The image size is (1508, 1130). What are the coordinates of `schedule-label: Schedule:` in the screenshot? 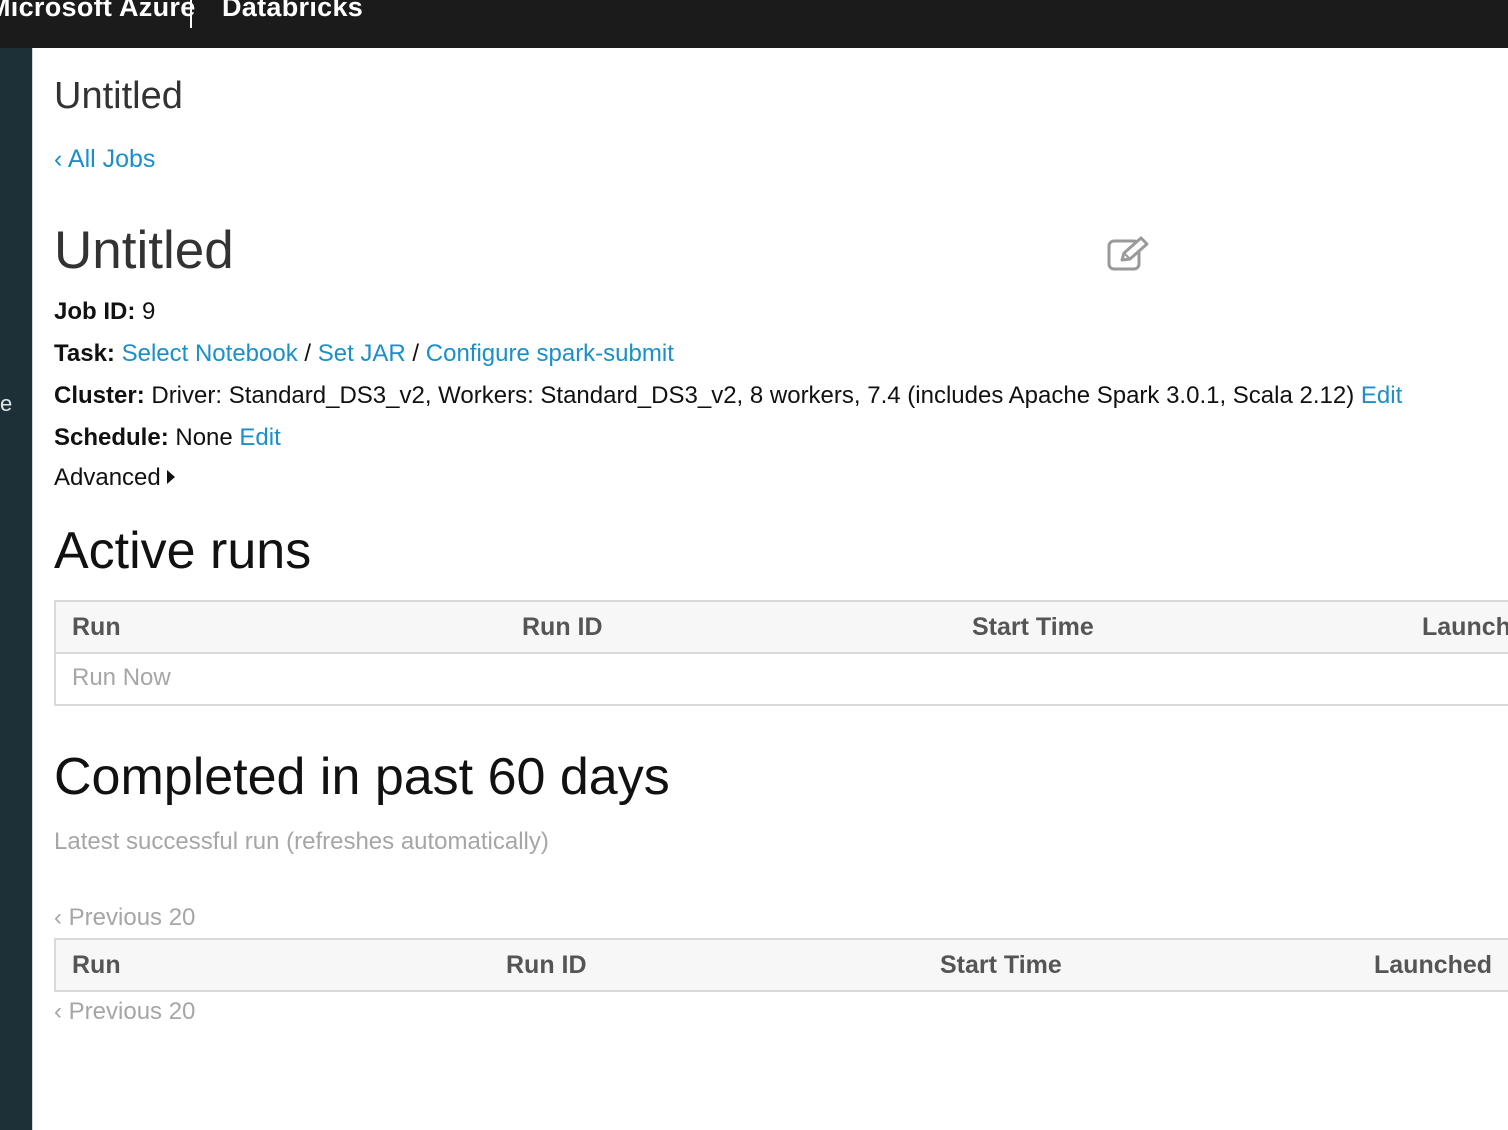 It's located at (111, 437).